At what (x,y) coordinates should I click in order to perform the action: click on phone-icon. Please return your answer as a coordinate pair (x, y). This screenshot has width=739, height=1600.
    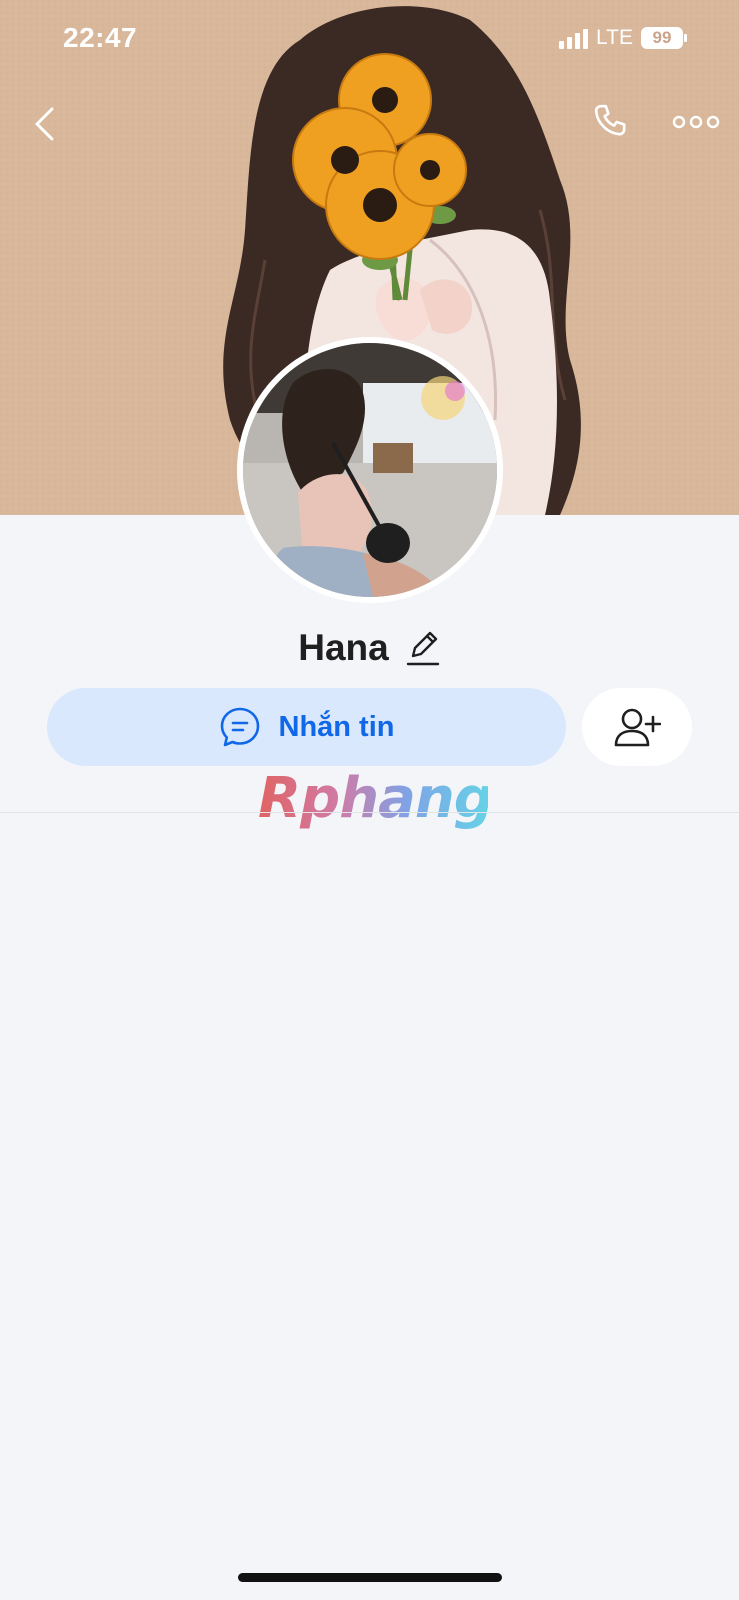
    Looking at the image, I should click on (610, 120).